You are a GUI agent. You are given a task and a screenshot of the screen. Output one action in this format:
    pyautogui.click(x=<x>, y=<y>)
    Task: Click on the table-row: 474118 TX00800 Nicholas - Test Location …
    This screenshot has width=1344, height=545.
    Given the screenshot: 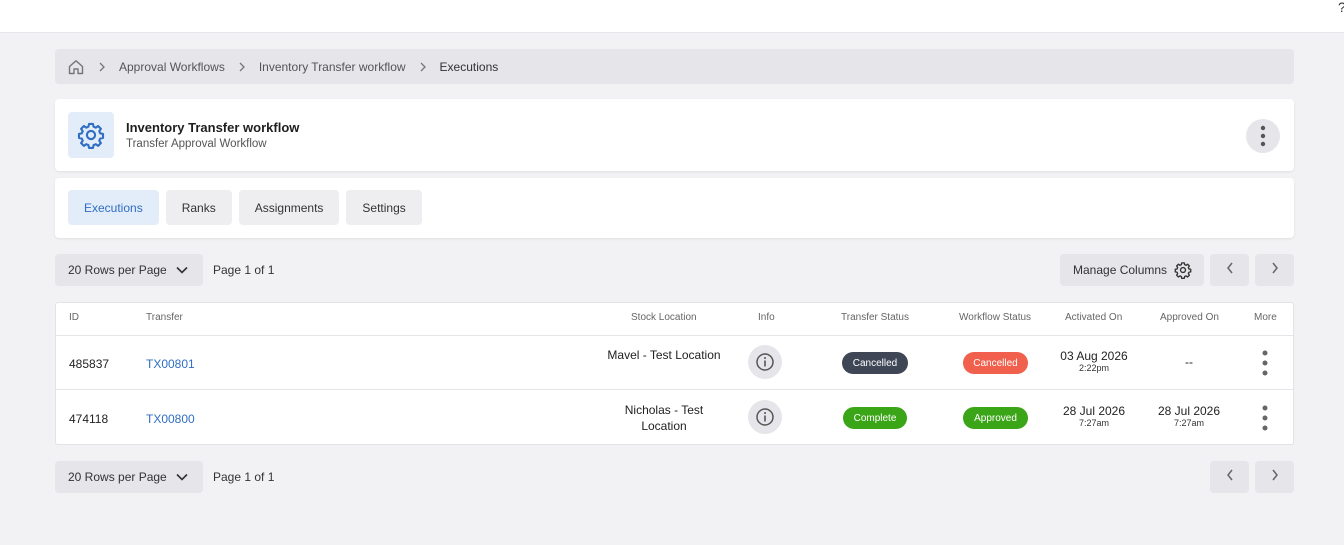 What is the action you would take?
    pyautogui.click(x=674, y=418)
    